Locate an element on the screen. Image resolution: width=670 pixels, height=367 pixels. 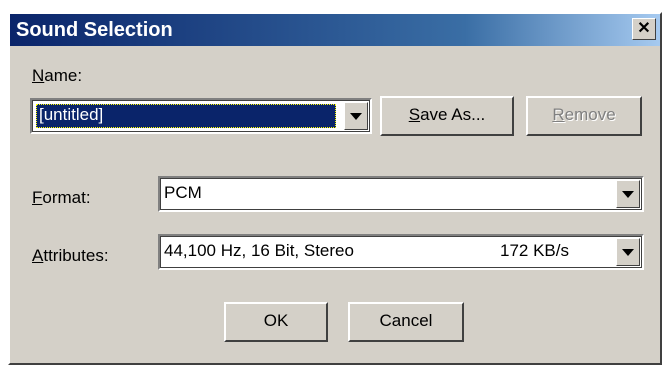
ok-button: OK is located at coordinates (276, 322).